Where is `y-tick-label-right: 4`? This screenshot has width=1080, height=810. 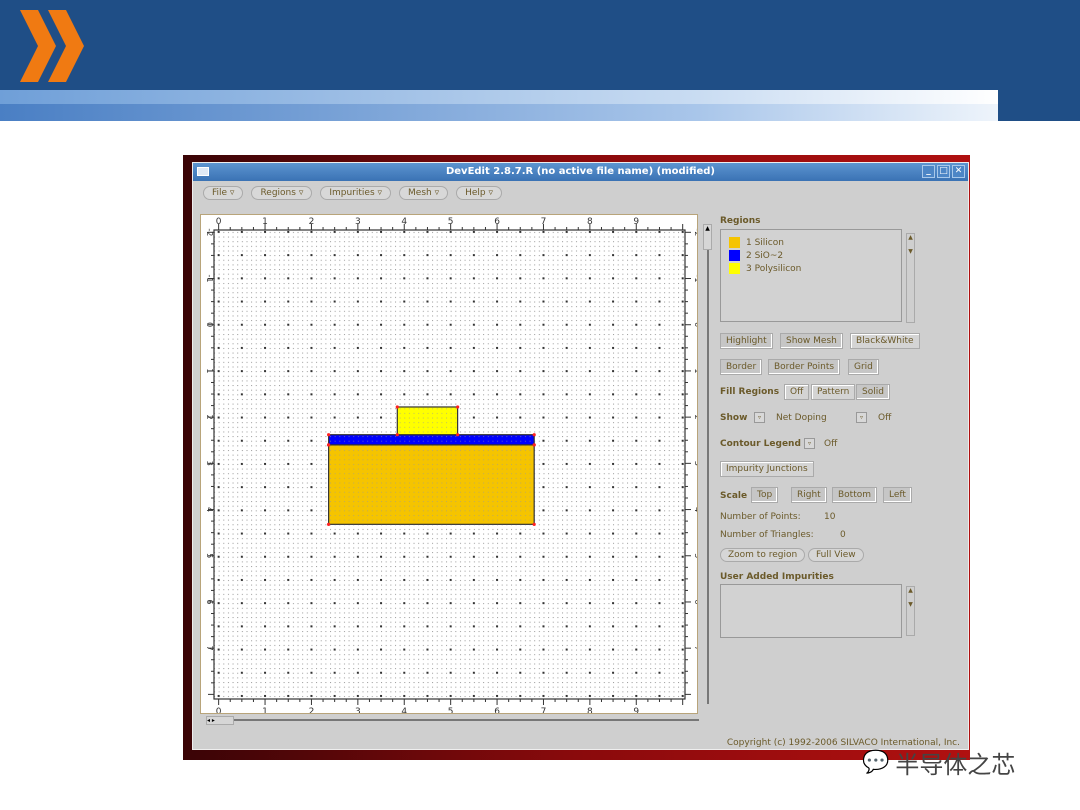
y-tick-label-right: 4 is located at coordinates (695, 509).